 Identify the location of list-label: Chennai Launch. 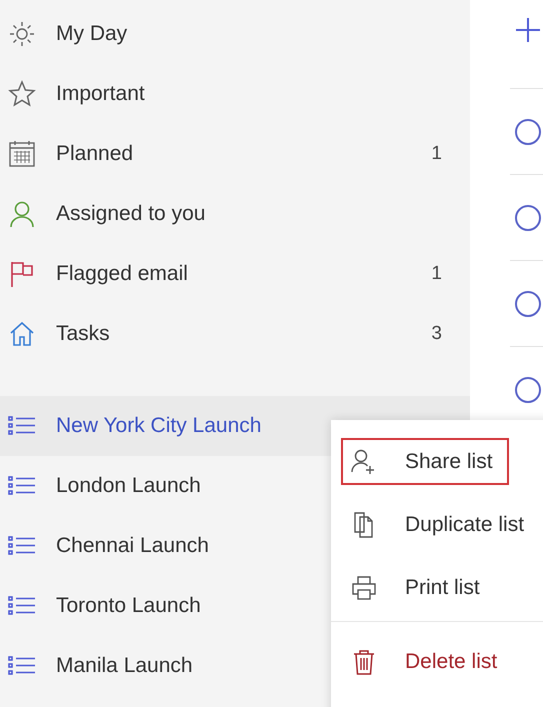
(132, 546).